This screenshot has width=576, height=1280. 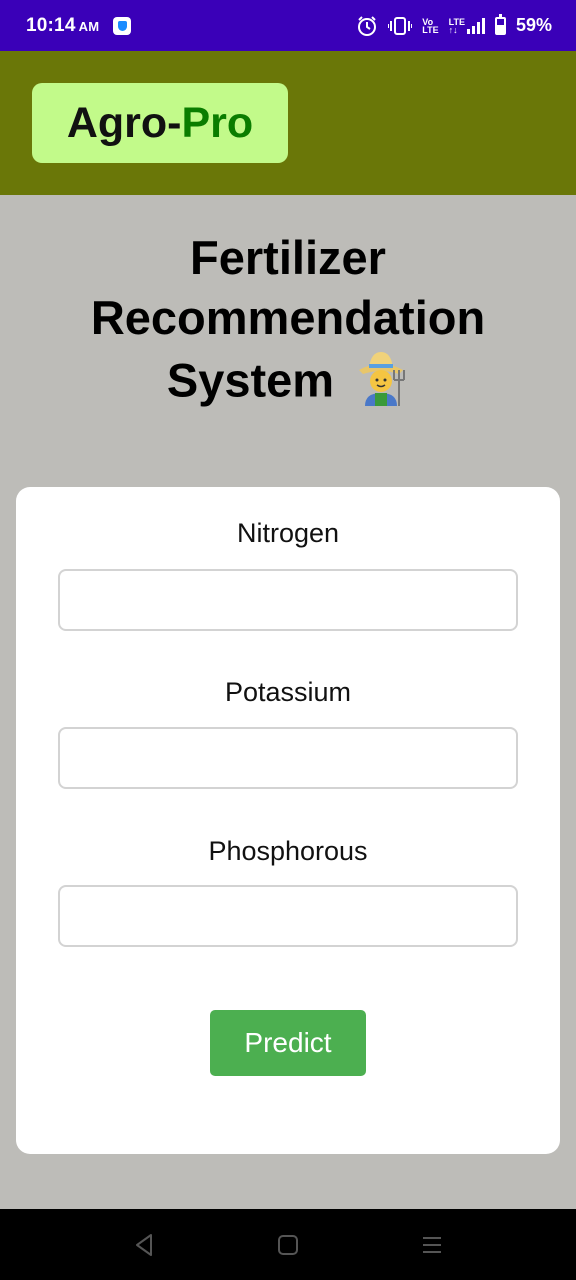 I want to click on status-left: 10:14 AM, so click(x=79, y=26).